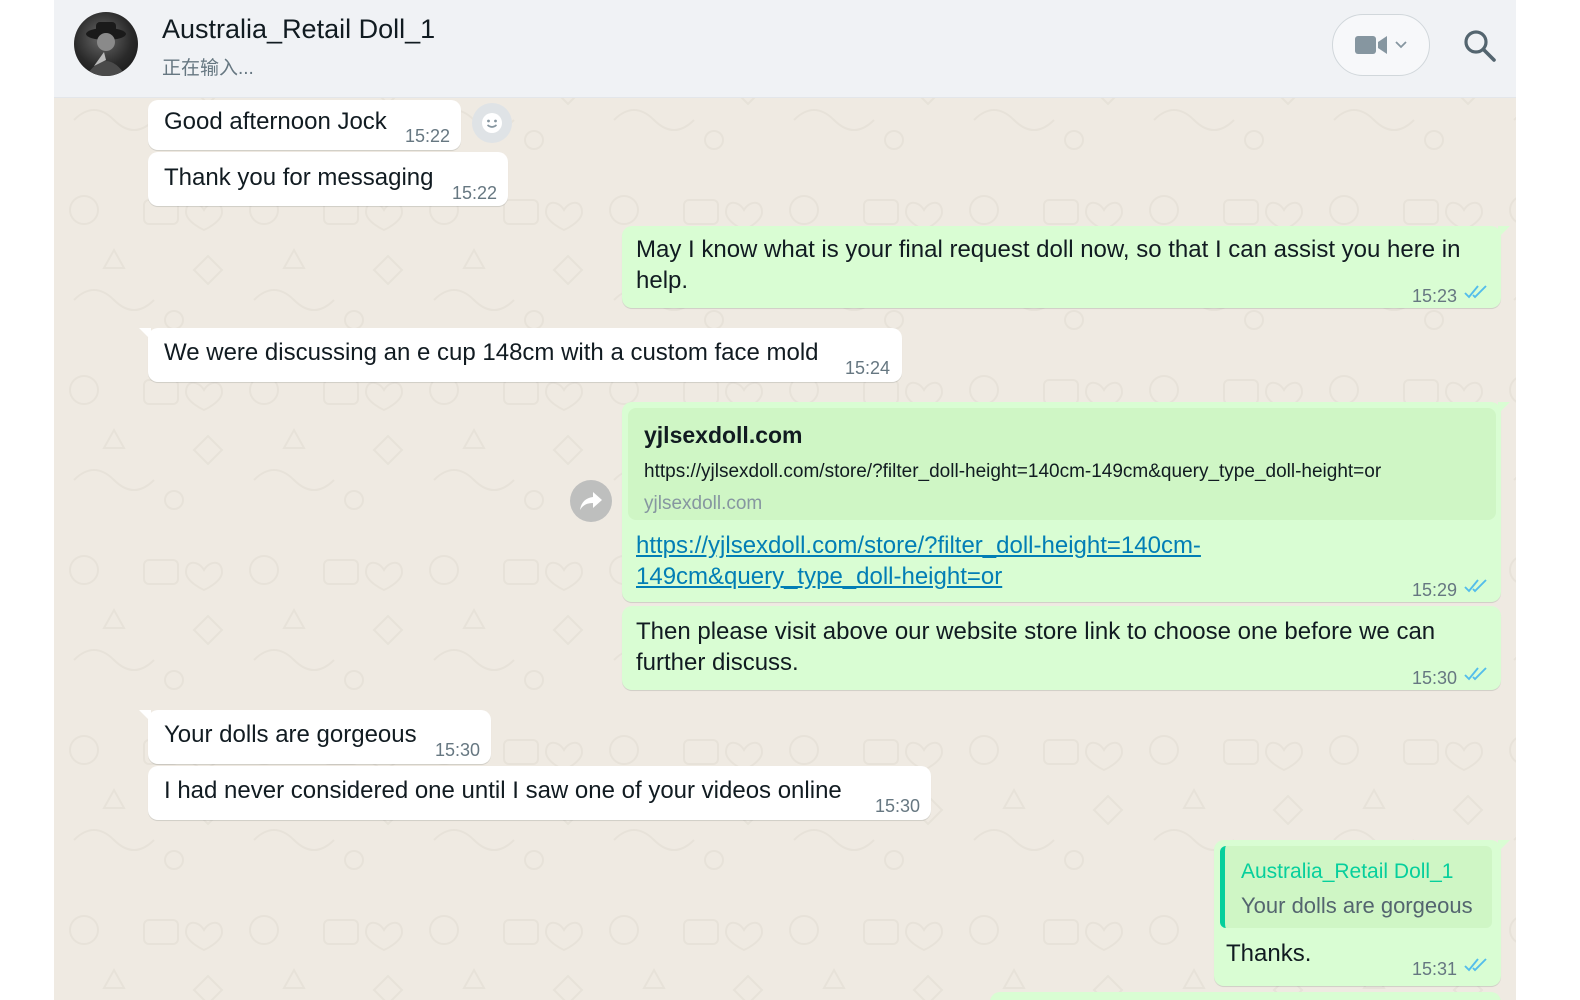 This screenshot has width=1580, height=1000. Describe the element at coordinates (703, 503) in the screenshot. I see `link-preview-domain: yjlsexdoll.com` at that location.